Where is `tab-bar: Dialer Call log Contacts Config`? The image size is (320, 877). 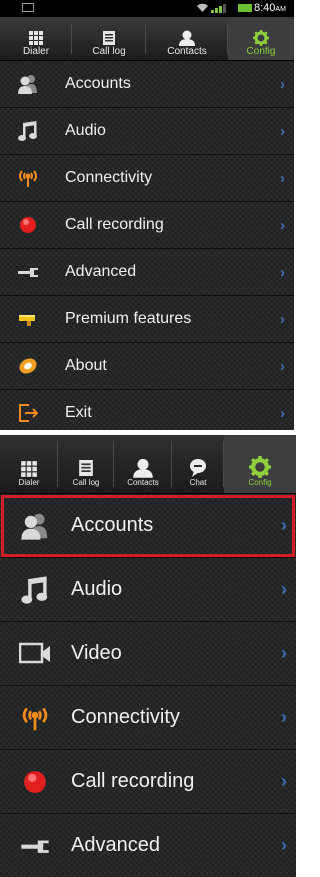
tab-bar: Dialer Call log Contacts Config is located at coordinates (147, 39).